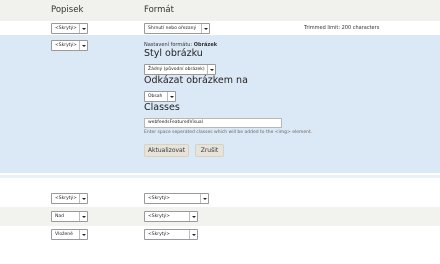  I want to click on update-button: Aktualizovat, so click(166, 150).